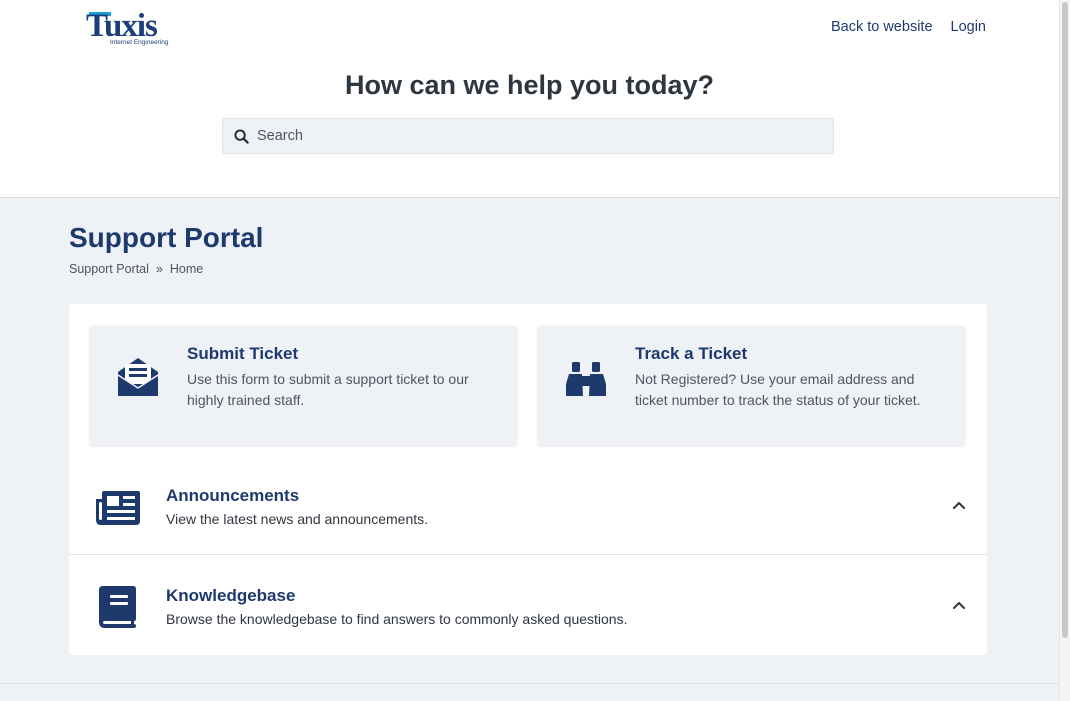 The height and width of the screenshot is (701, 1070). I want to click on newspaper-icon, so click(118, 508).